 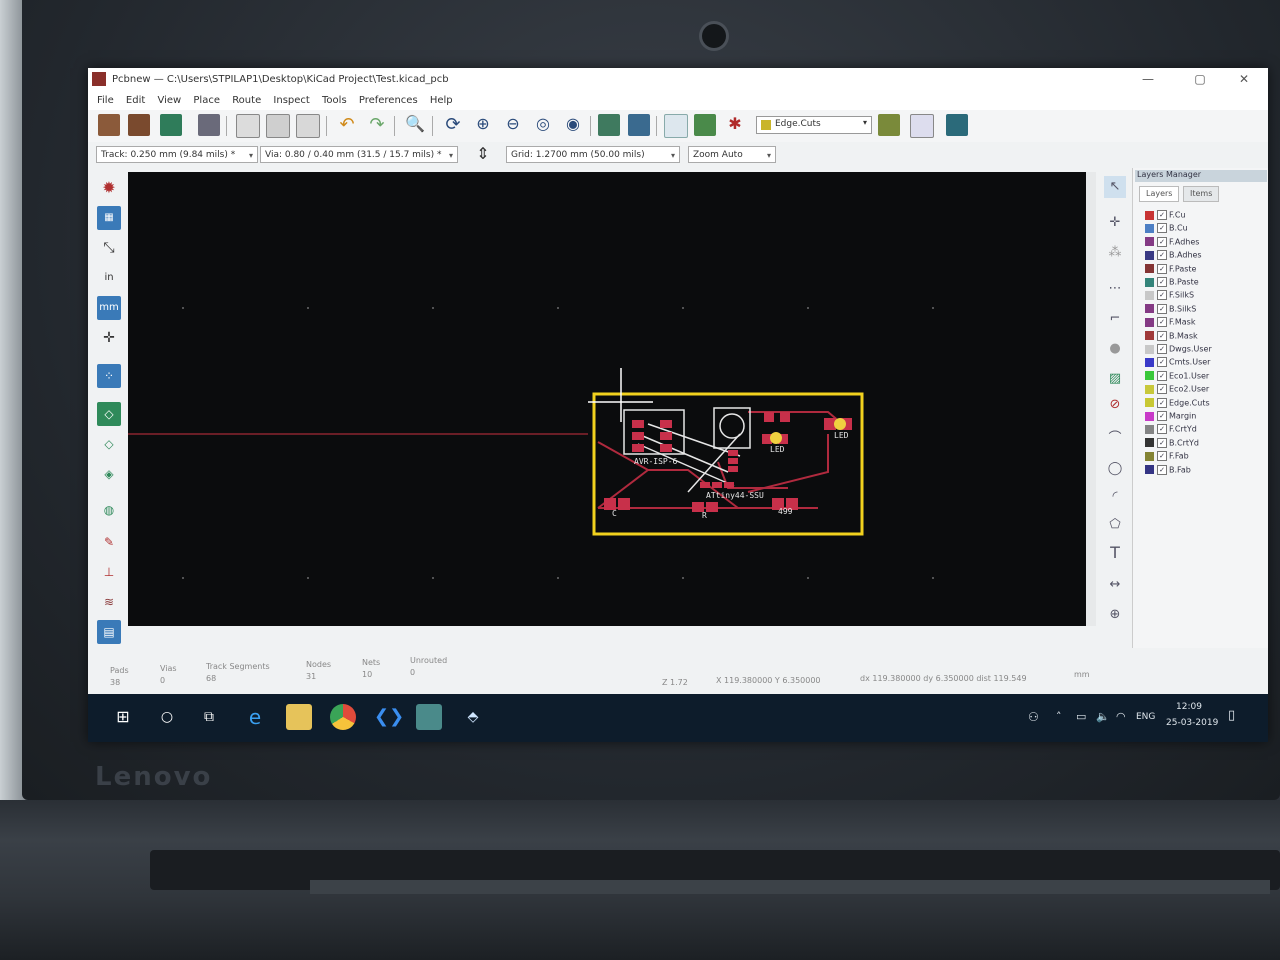 I want to click on zoom-selection-icon: ◉, so click(x=573, y=125).